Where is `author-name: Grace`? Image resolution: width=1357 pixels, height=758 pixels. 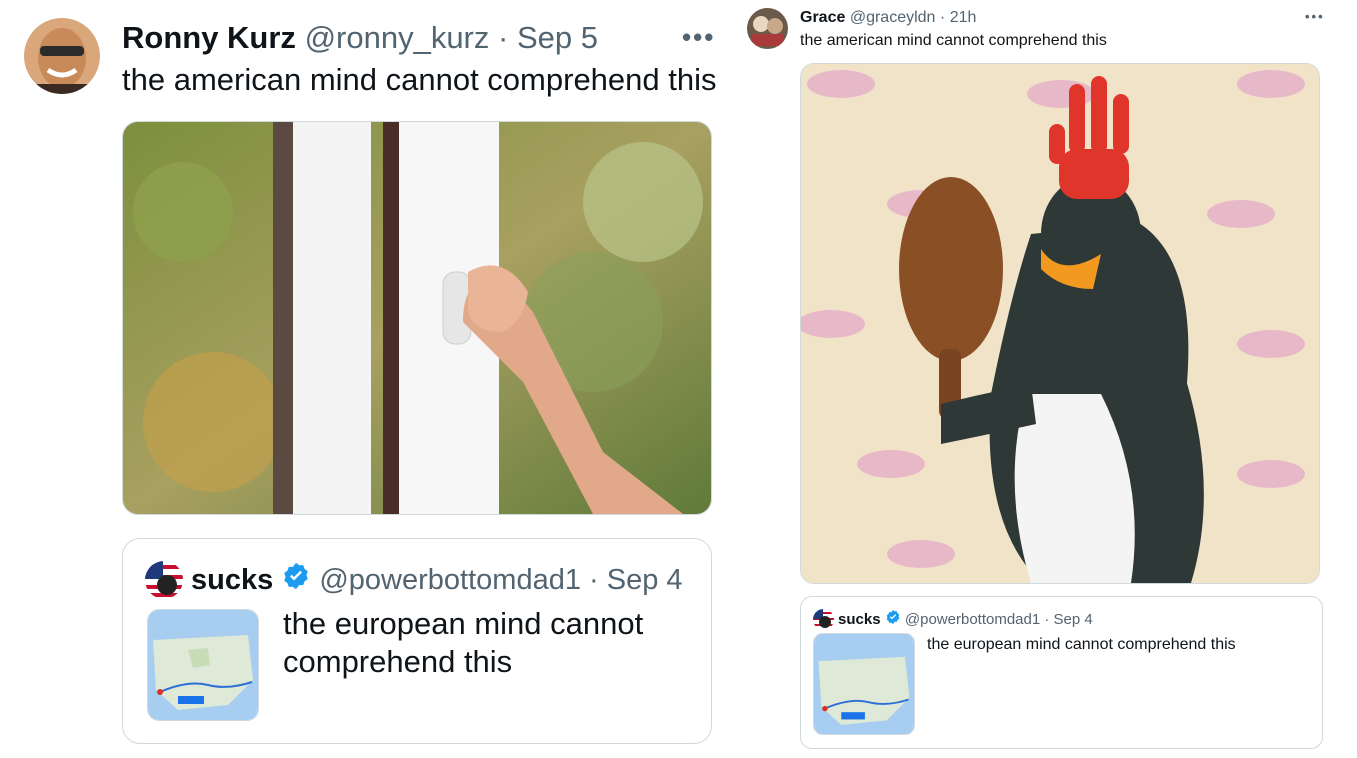 author-name: Grace is located at coordinates (822, 17).